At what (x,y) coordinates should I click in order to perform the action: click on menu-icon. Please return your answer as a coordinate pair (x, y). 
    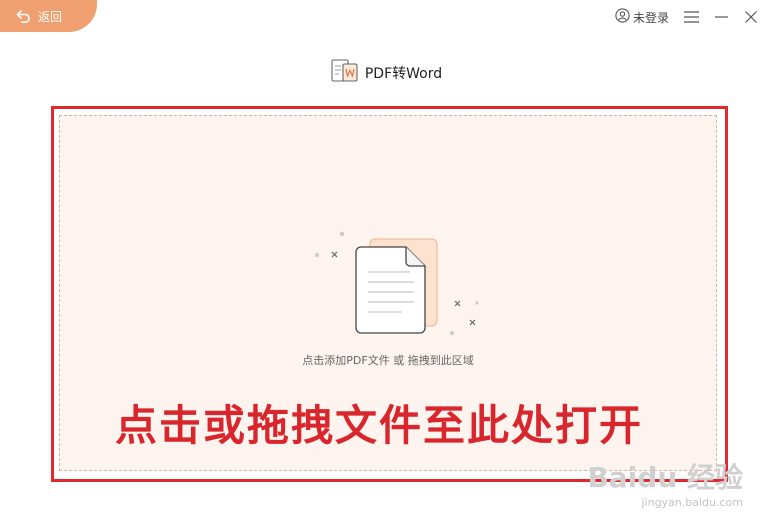
    Looking at the image, I should click on (691, 17).